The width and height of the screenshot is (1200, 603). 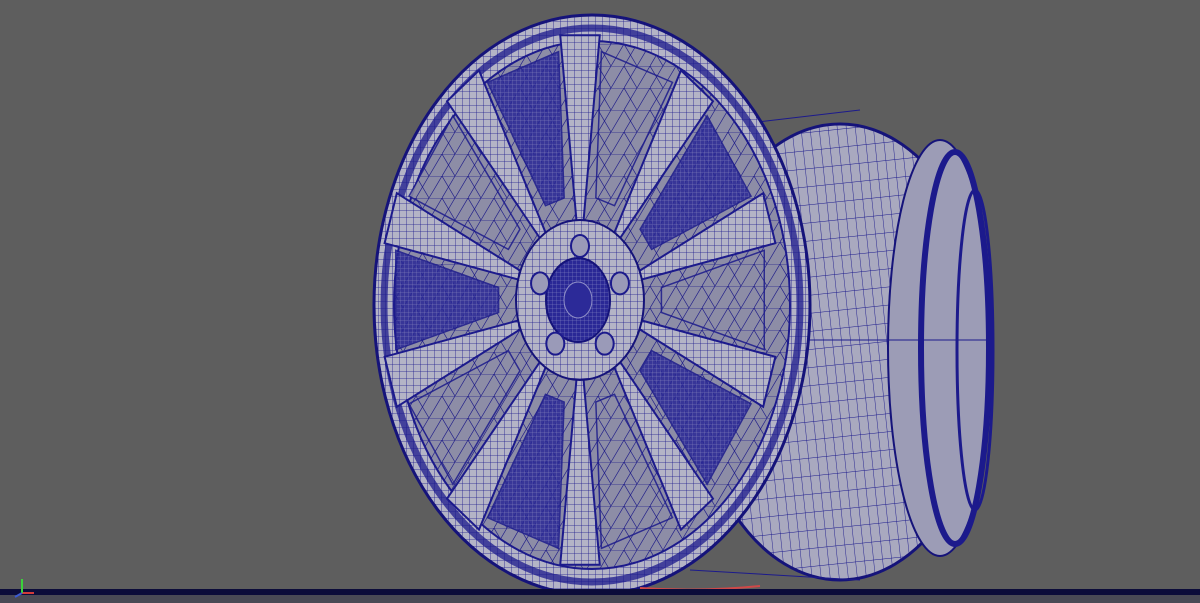 I want to click on axis-gizmo-icon, so click(x=24, y=588).